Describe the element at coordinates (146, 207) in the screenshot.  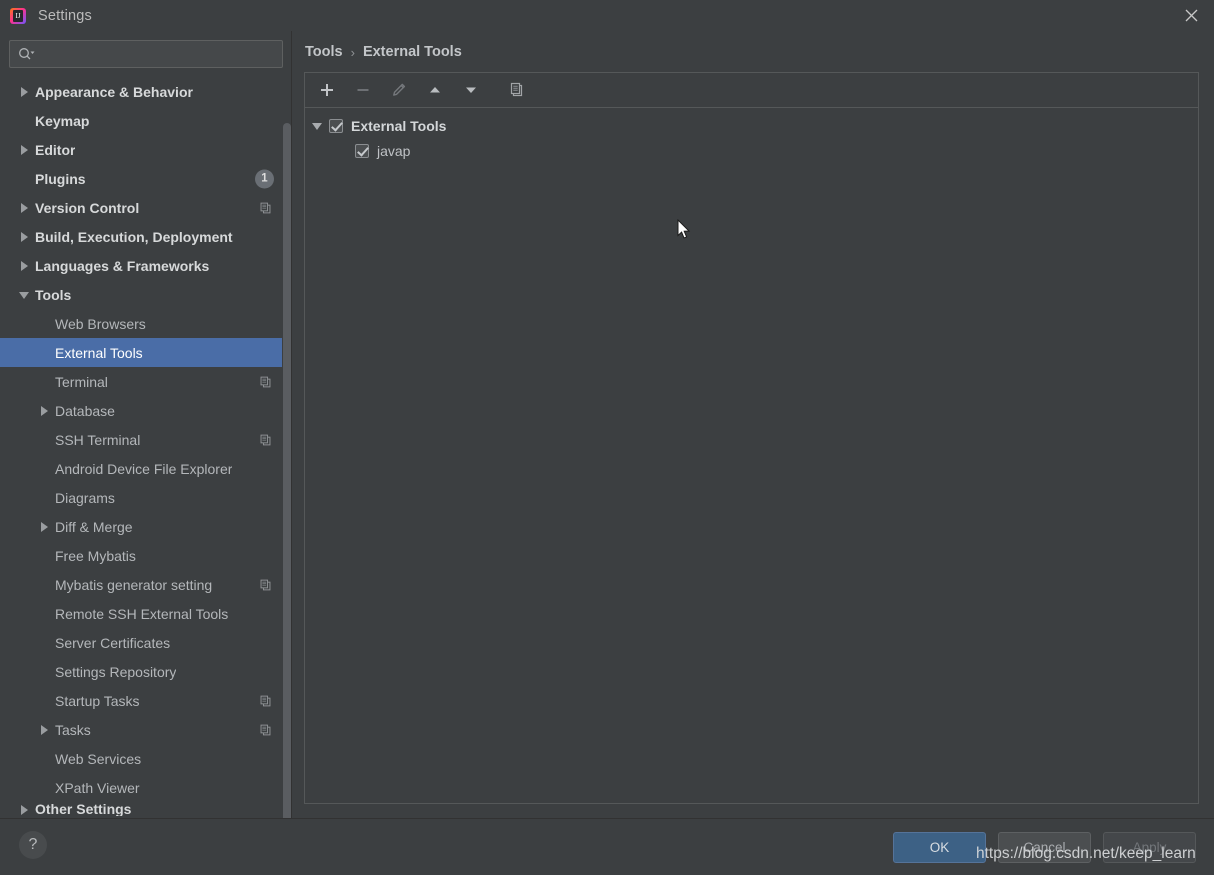
I see `sidebar-item-version-control: Version Control` at that location.